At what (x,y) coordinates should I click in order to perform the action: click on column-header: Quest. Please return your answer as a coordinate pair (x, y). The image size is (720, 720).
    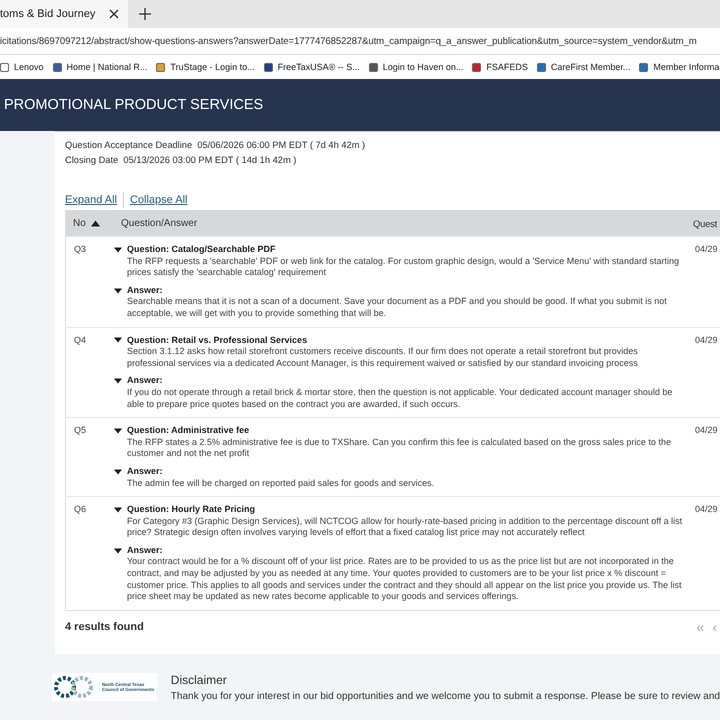
    Looking at the image, I should click on (706, 223).